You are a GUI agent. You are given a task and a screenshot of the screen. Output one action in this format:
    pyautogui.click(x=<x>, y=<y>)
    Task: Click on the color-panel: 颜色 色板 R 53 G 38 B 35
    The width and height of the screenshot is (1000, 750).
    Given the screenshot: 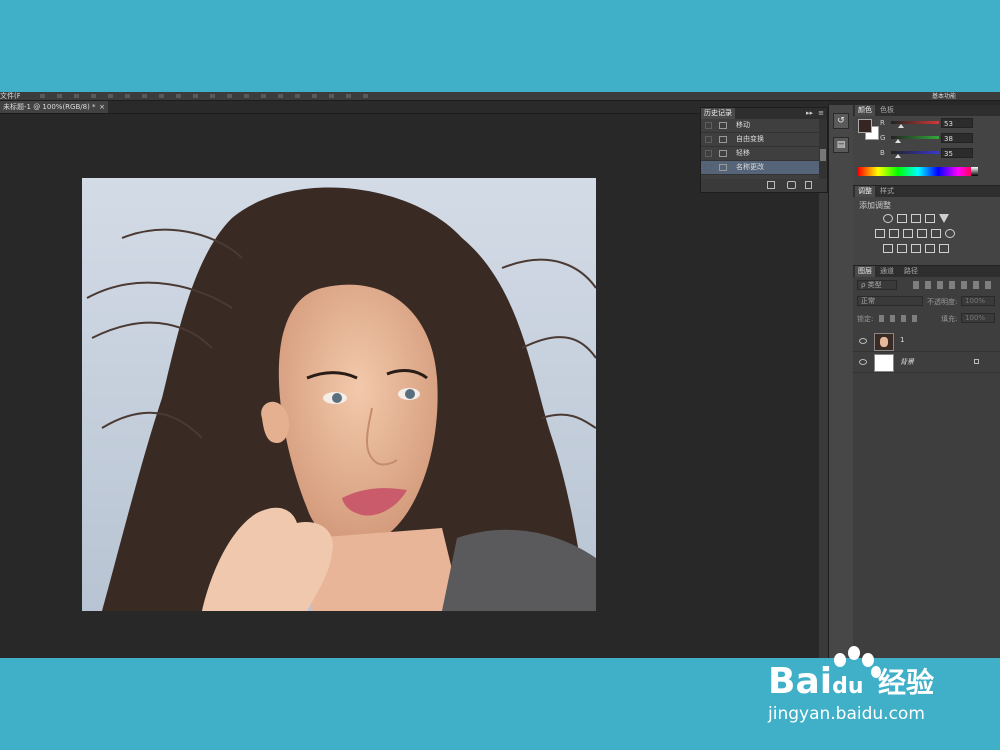 What is the action you would take?
    pyautogui.click(x=926, y=145)
    